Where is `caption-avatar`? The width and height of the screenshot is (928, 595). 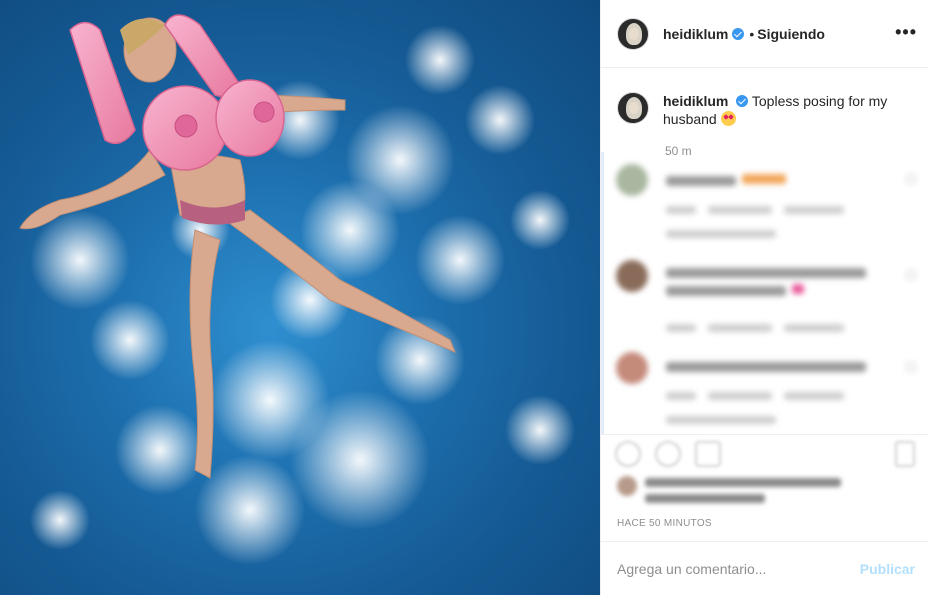
caption-avatar is located at coordinates (633, 108).